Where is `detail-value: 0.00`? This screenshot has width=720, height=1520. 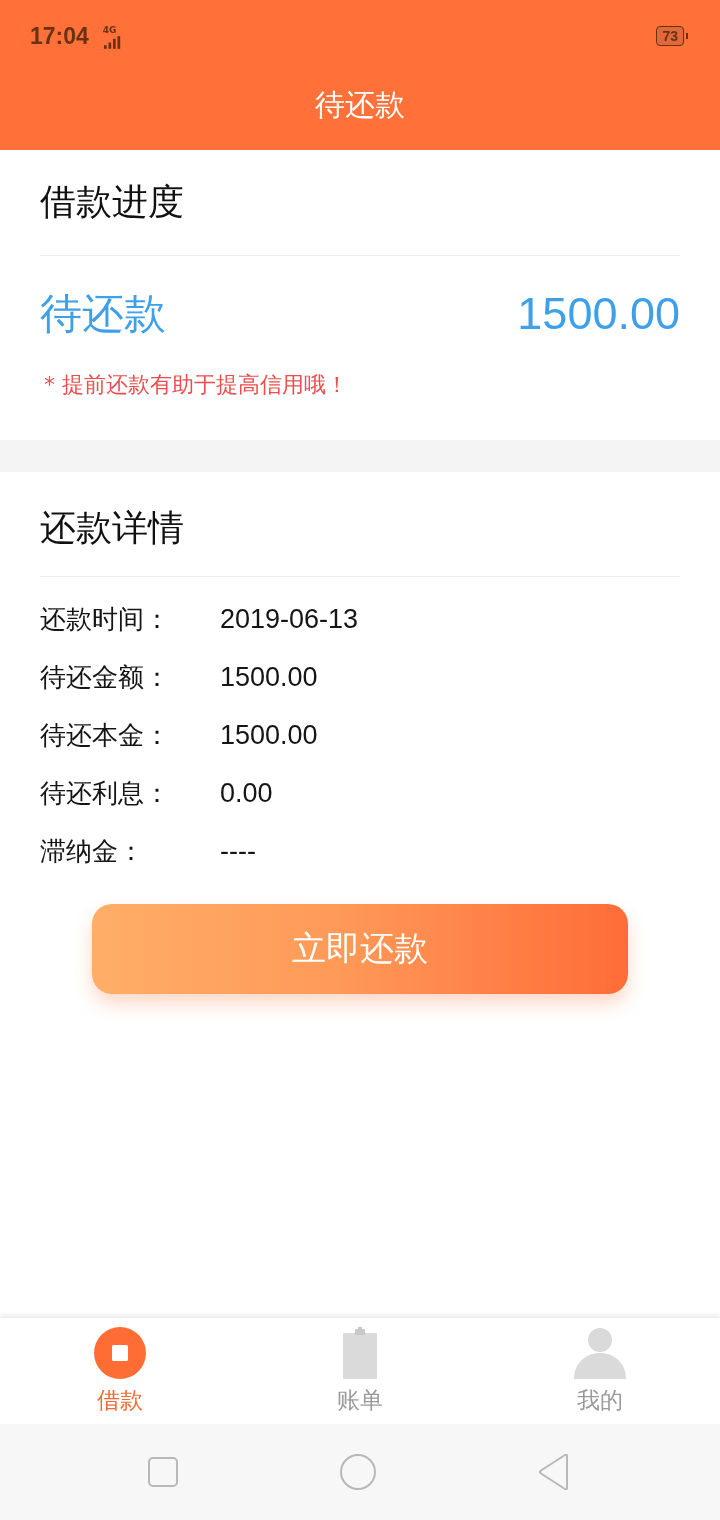
detail-value: 0.00 is located at coordinates (246, 793).